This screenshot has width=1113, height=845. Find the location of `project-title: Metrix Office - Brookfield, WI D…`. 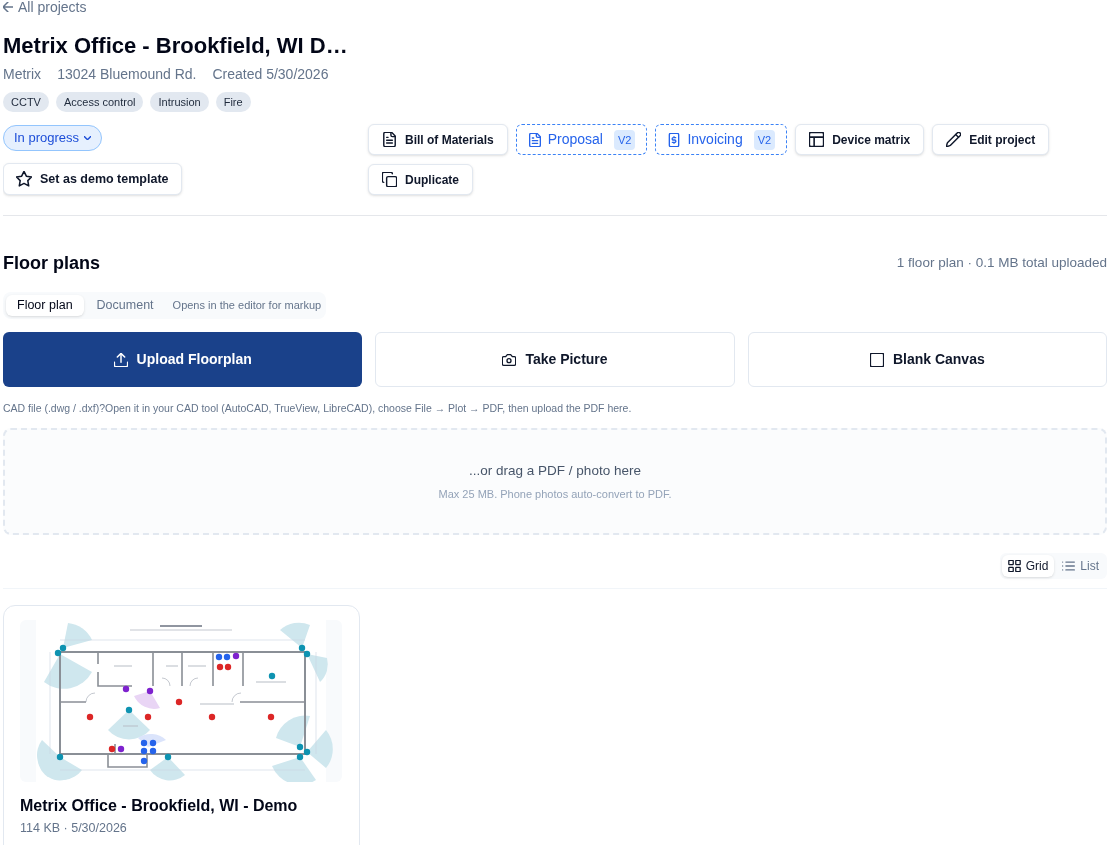

project-title: Metrix Office - Brookfield, WI D… is located at coordinates (175, 46).